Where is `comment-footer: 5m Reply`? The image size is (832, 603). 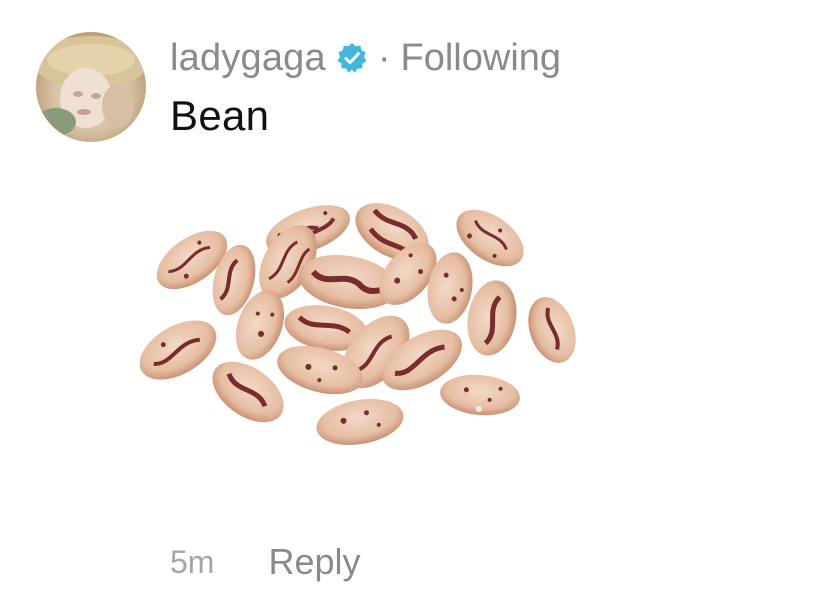 comment-footer: 5m Reply is located at coordinates (265, 562).